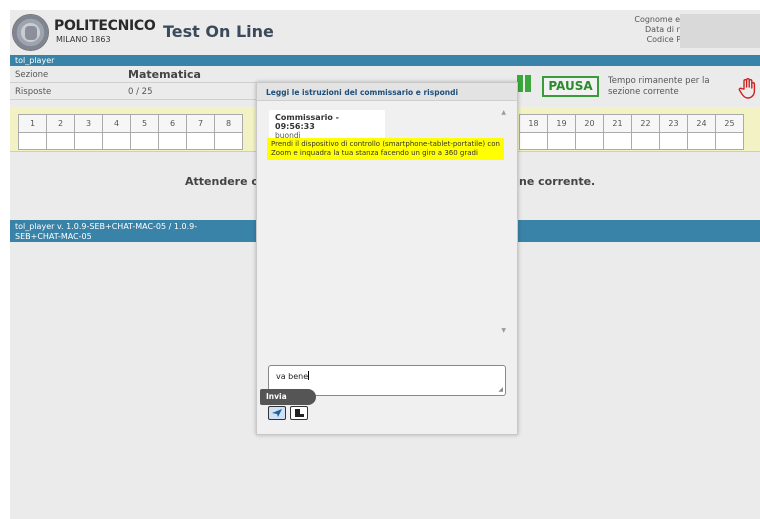 The height and width of the screenshot is (519, 760). What do you see at coordinates (33, 92) in the screenshot?
I see `answers-label: Risposte` at bounding box center [33, 92].